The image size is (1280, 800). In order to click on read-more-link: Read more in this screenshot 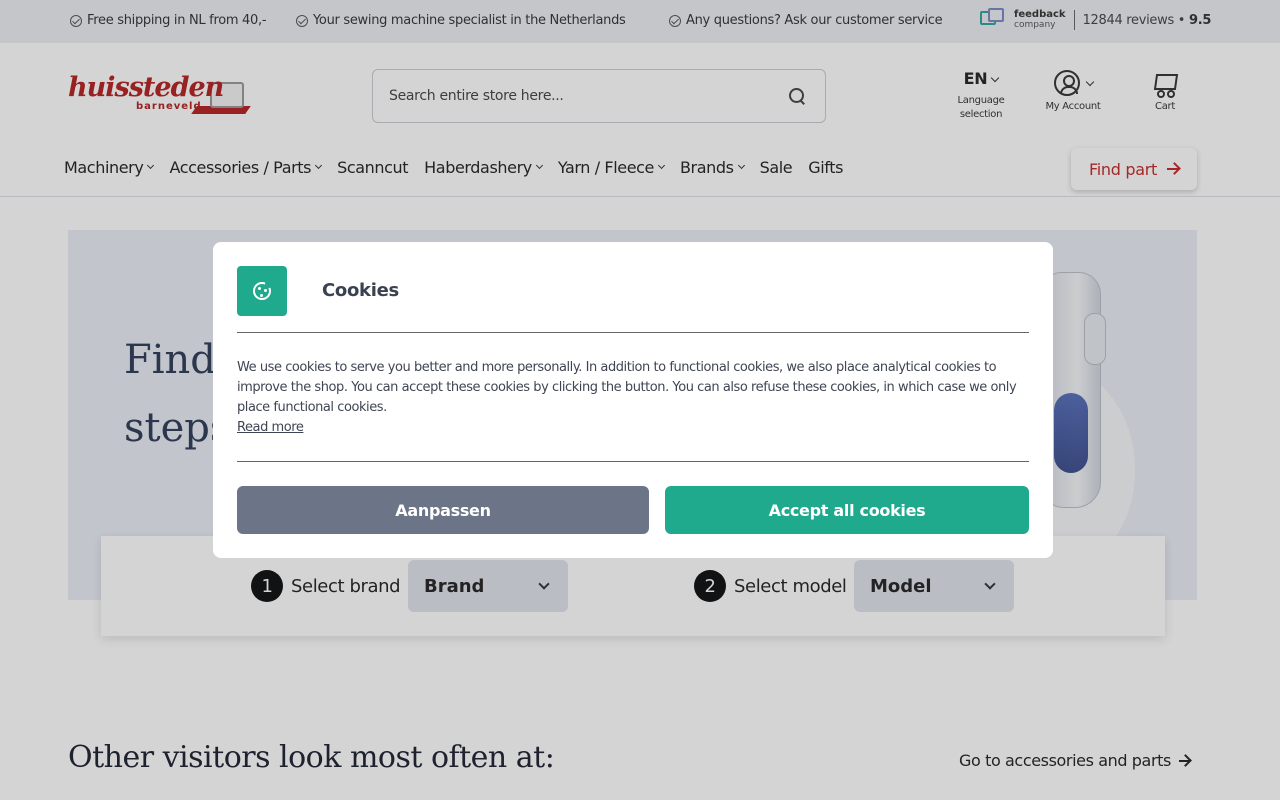, I will do `click(627, 428)`.